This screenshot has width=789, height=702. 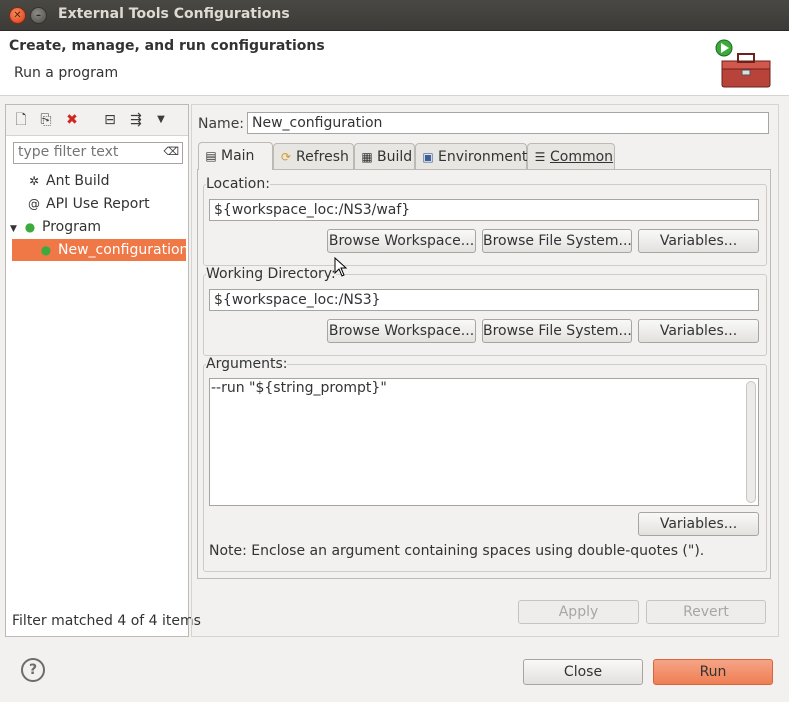 What do you see at coordinates (16, 229) in the screenshot?
I see `expand-arrow-icon: ▼` at bounding box center [16, 229].